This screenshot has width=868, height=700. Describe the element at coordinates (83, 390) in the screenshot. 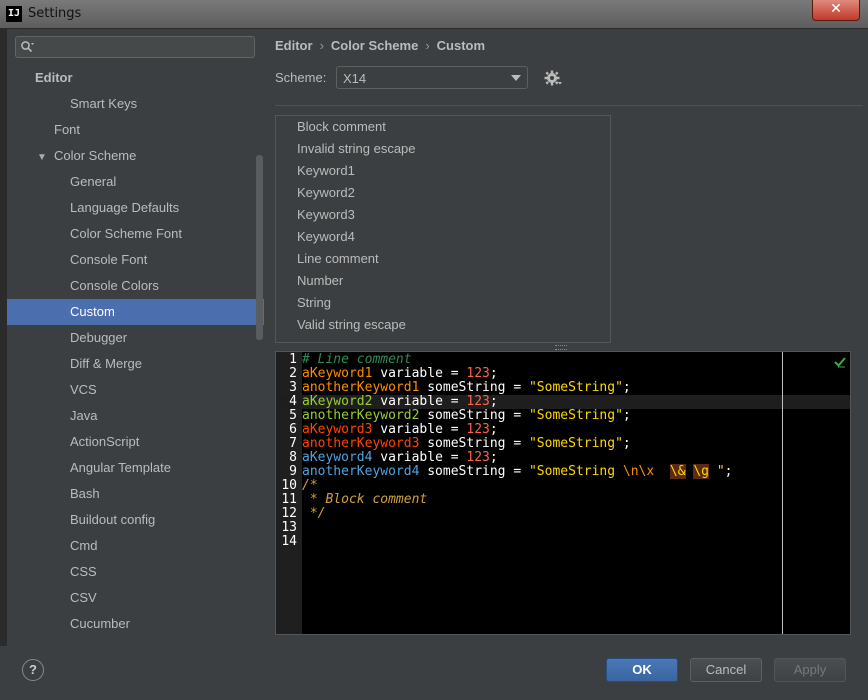

I see `sidebar-item-vcs: VCS` at that location.